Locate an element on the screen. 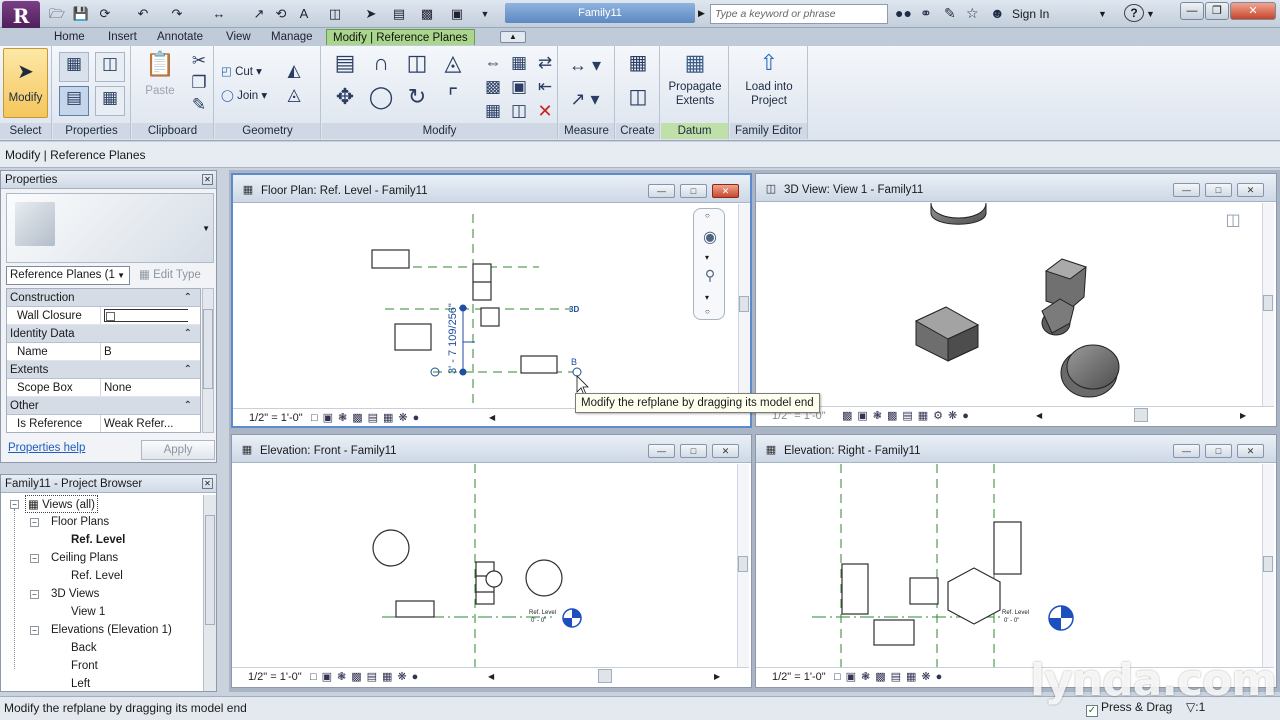 The image size is (1280, 720). open-icon: 🗁 is located at coordinates (57, 14).